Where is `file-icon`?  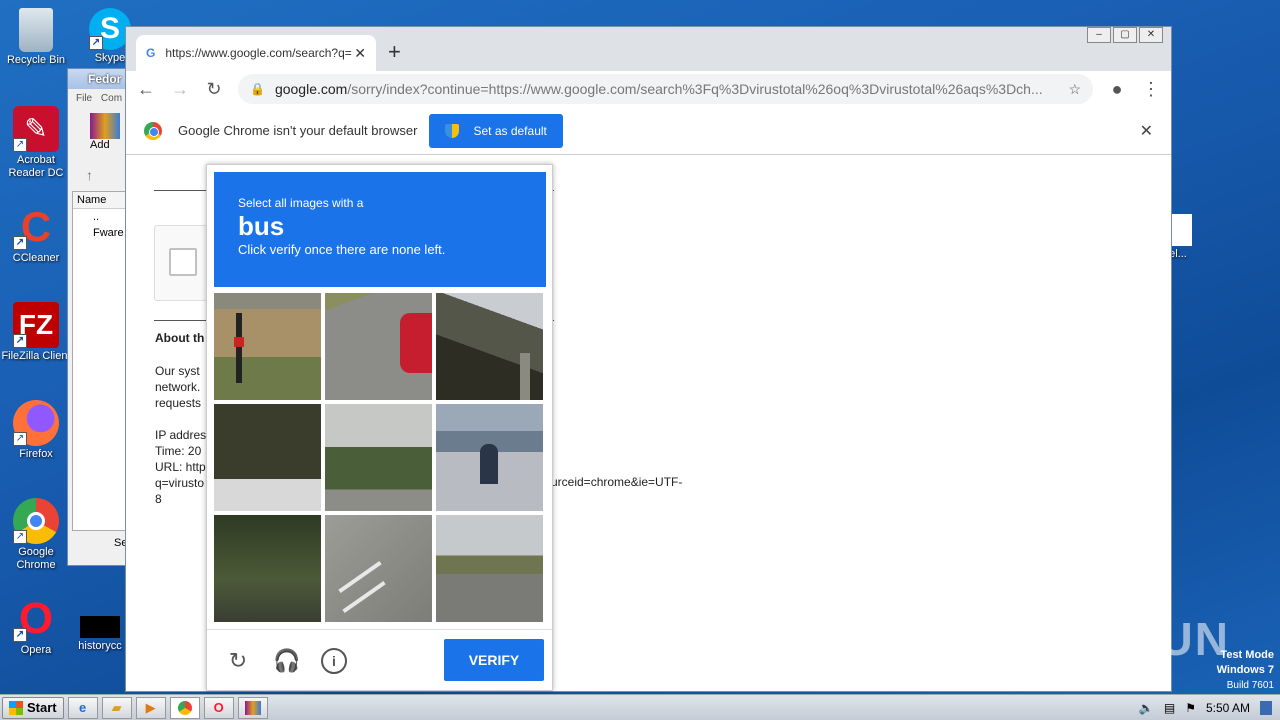
file-icon is located at coordinates (100, 627).